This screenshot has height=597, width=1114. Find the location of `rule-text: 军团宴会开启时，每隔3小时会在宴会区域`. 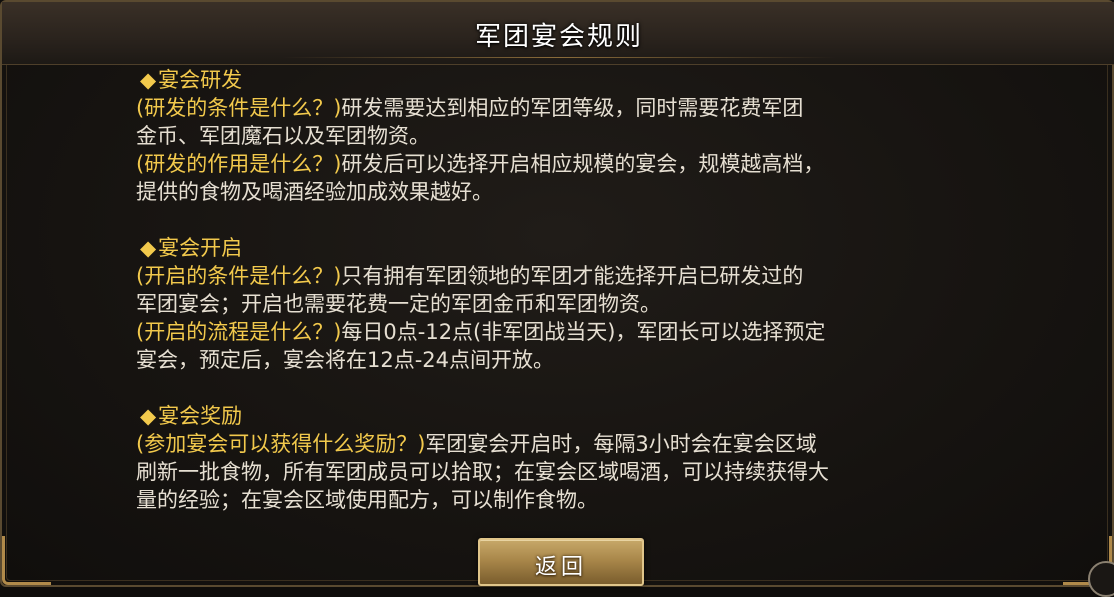

rule-text: 军团宴会开启时，每隔3小时会在宴会区域 is located at coordinates (621, 444).